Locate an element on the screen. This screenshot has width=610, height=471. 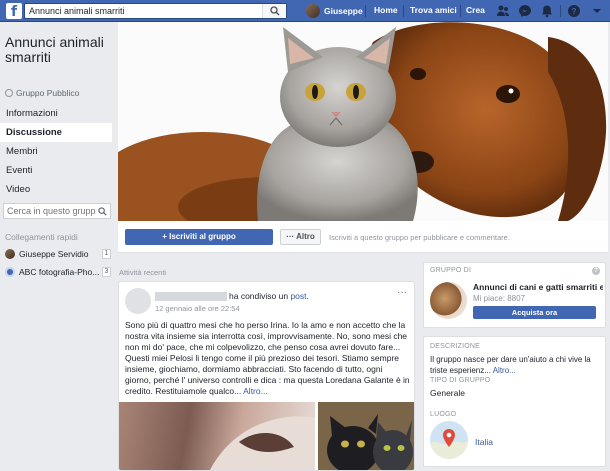
post-action-text: ha condiviso un is located at coordinates (259, 296).